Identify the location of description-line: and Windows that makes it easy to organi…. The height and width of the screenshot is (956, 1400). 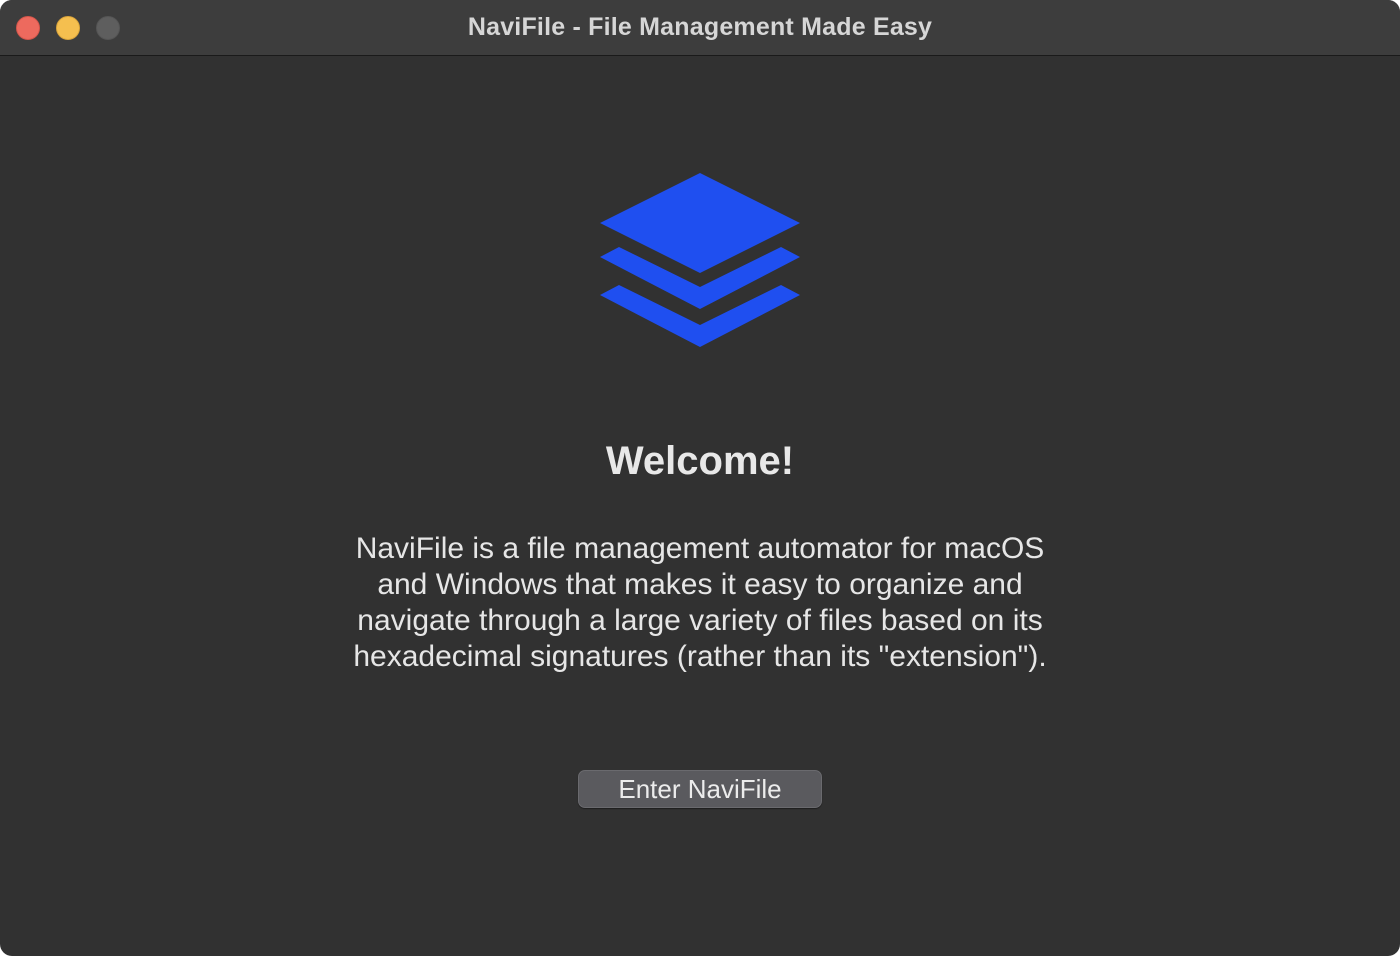
(700, 584).